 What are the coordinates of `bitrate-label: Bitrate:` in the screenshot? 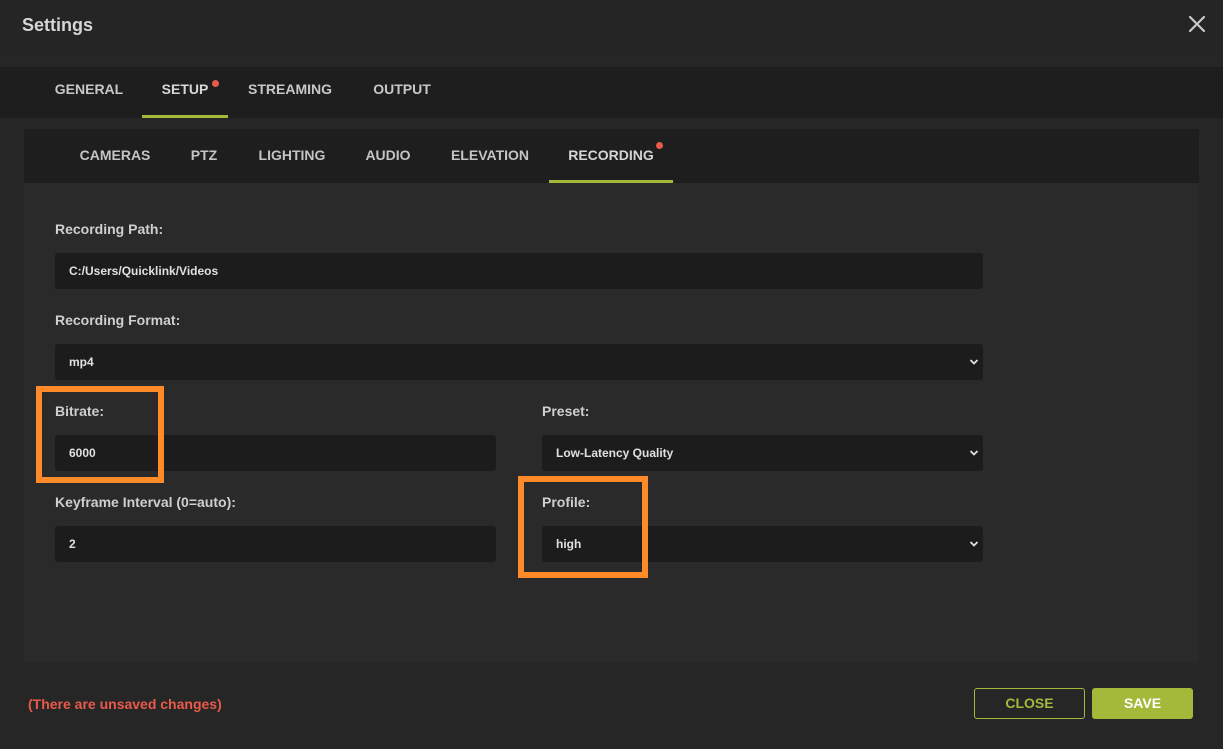 It's located at (80, 411).